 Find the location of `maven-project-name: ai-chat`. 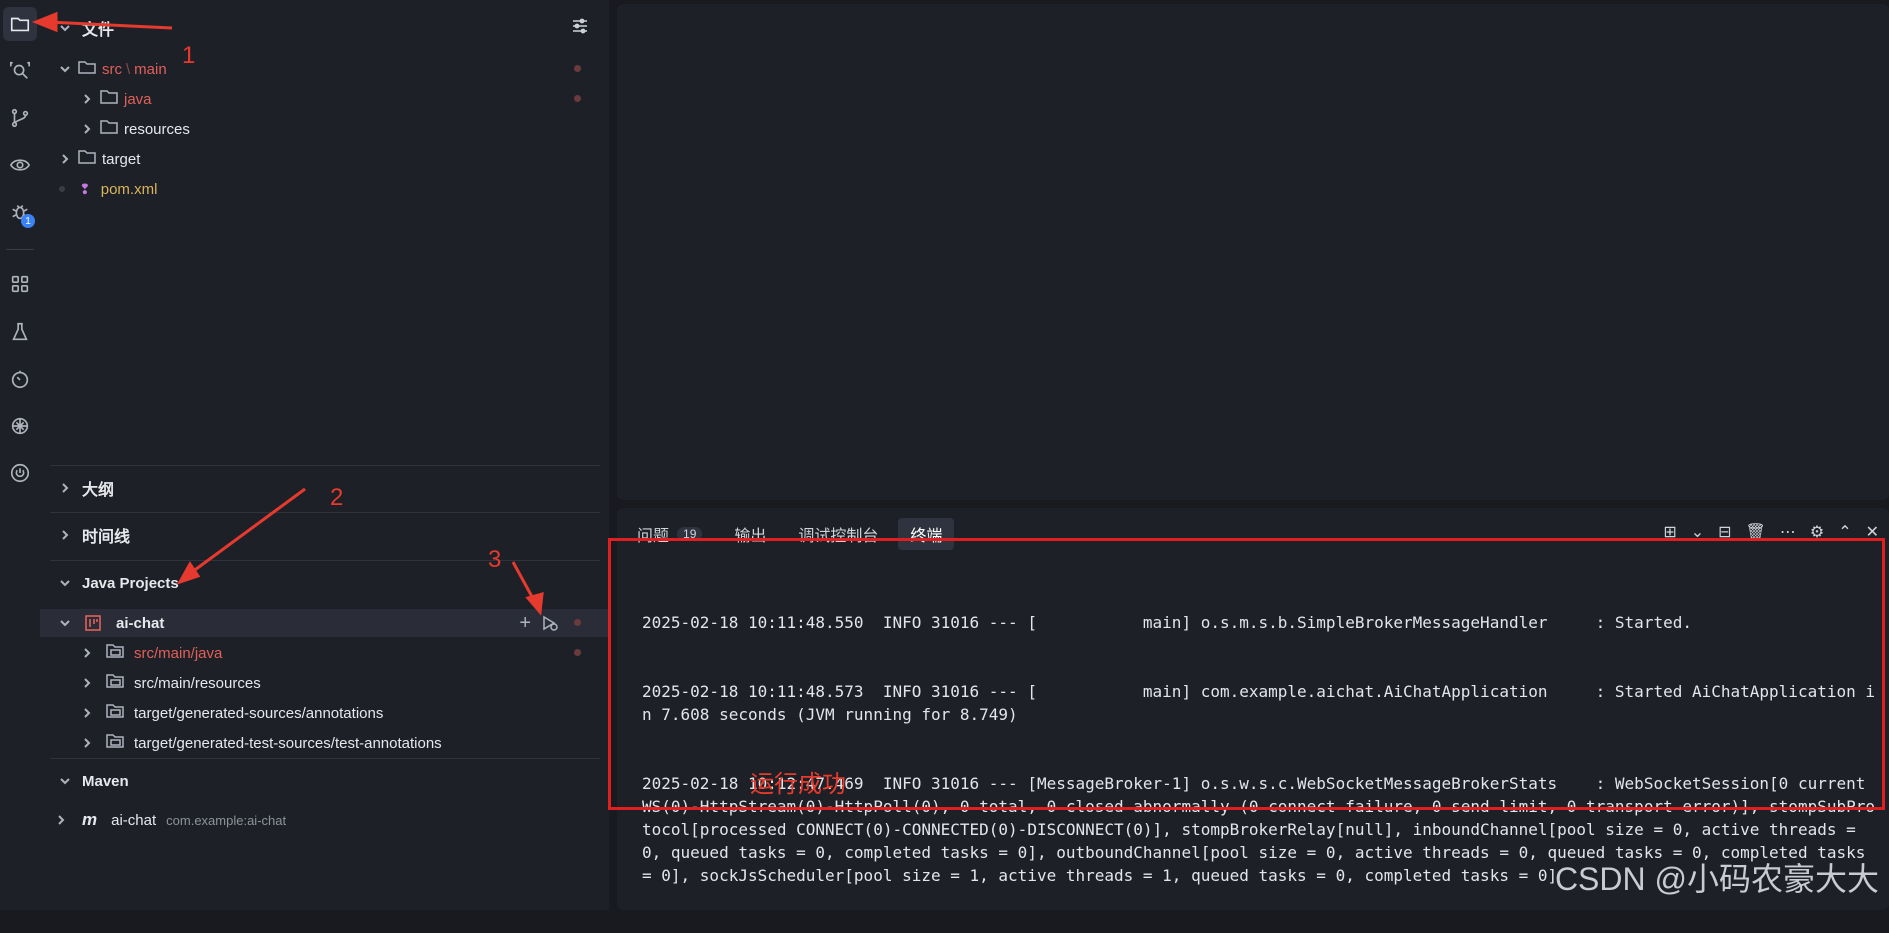

maven-project-name: ai-chat is located at coordinates (134, 820).